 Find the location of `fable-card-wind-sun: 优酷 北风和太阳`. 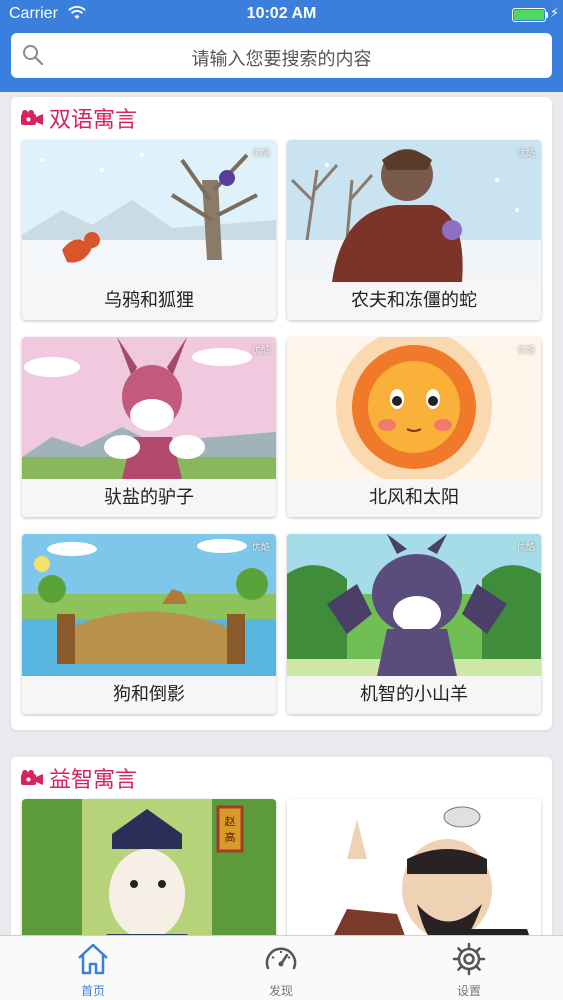

fable-card-wind-sun: 优酷 北风和太阳 is located at coordinates (414, 427).